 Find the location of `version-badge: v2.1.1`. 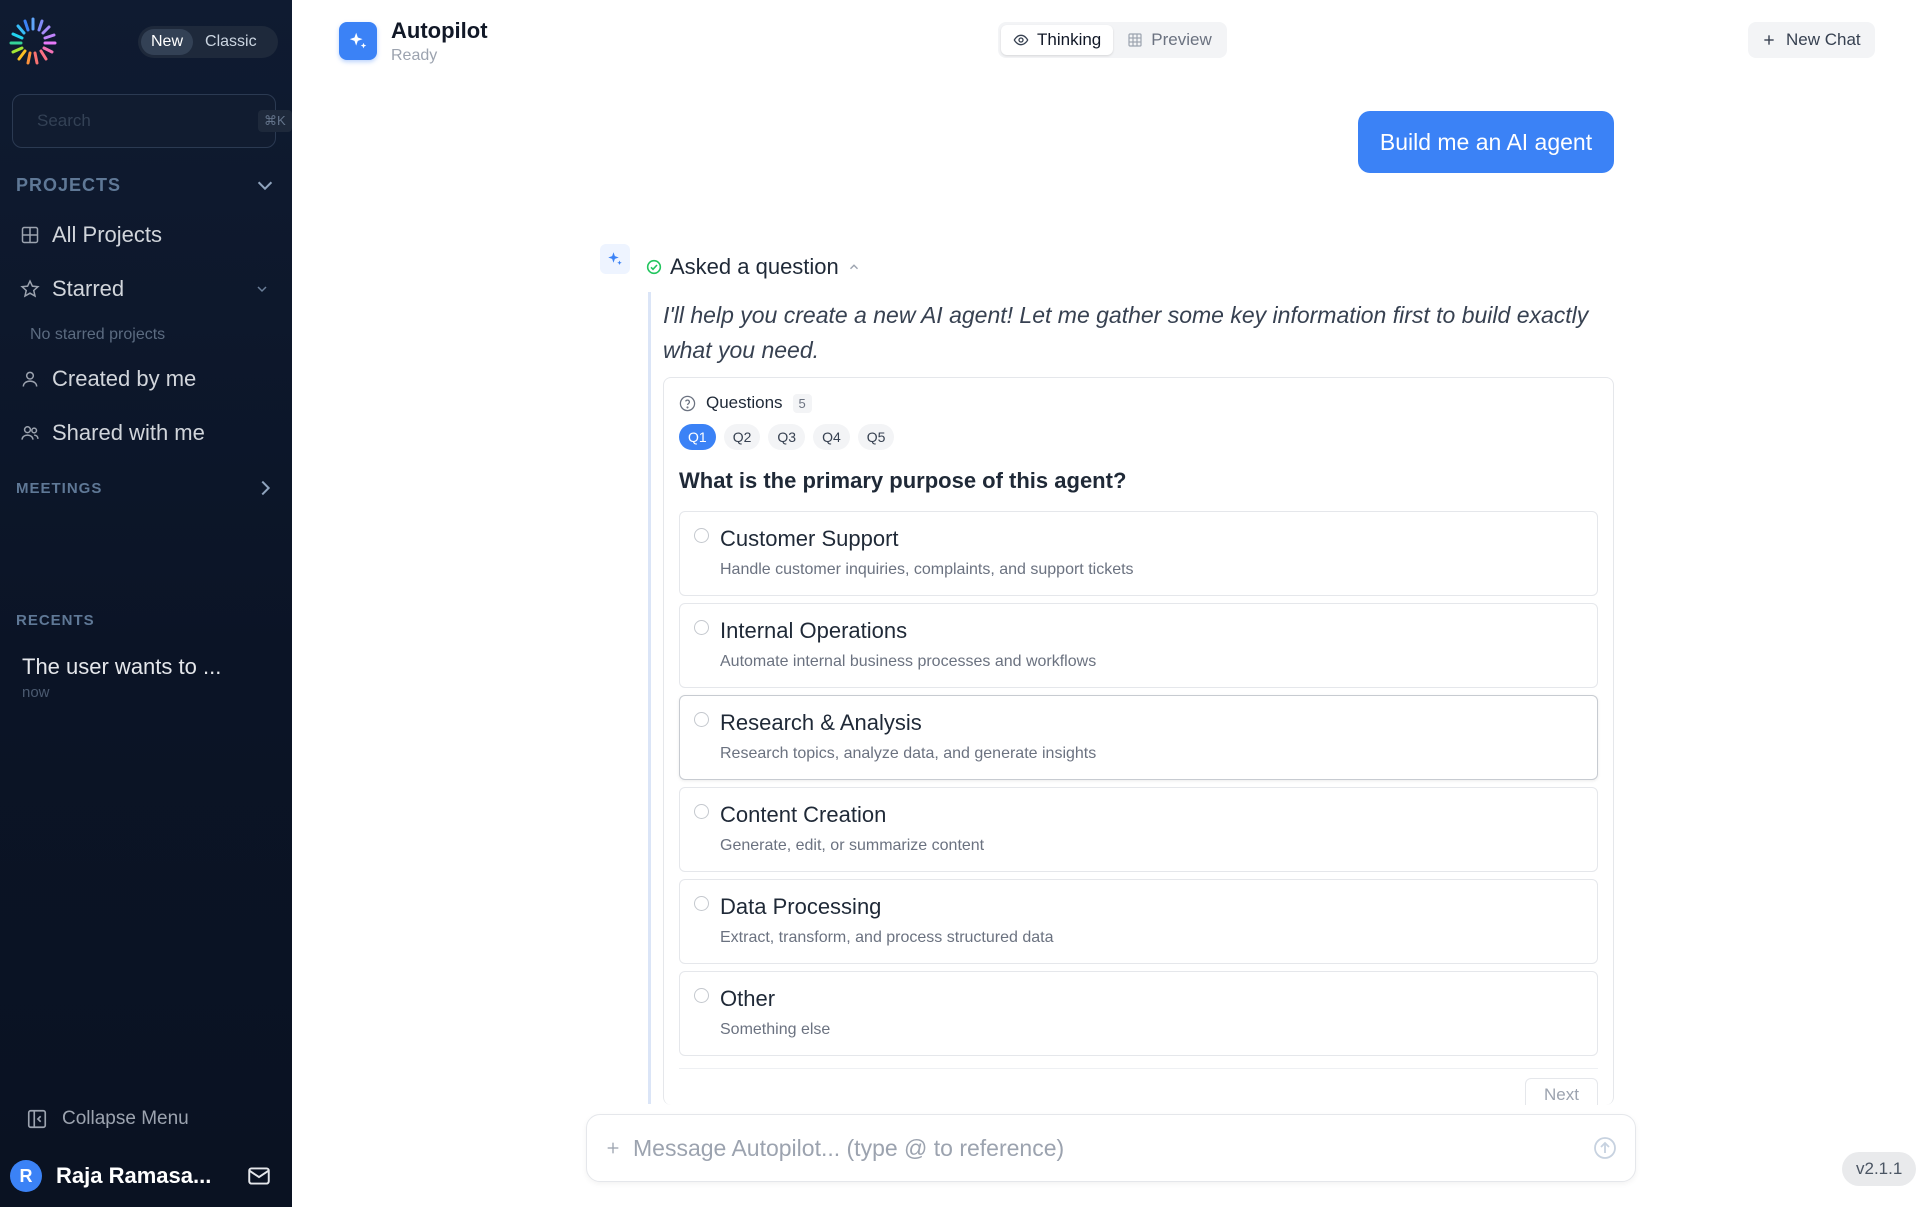

version-badge: v2.1.1 is located at coordinates (1879, 1169).